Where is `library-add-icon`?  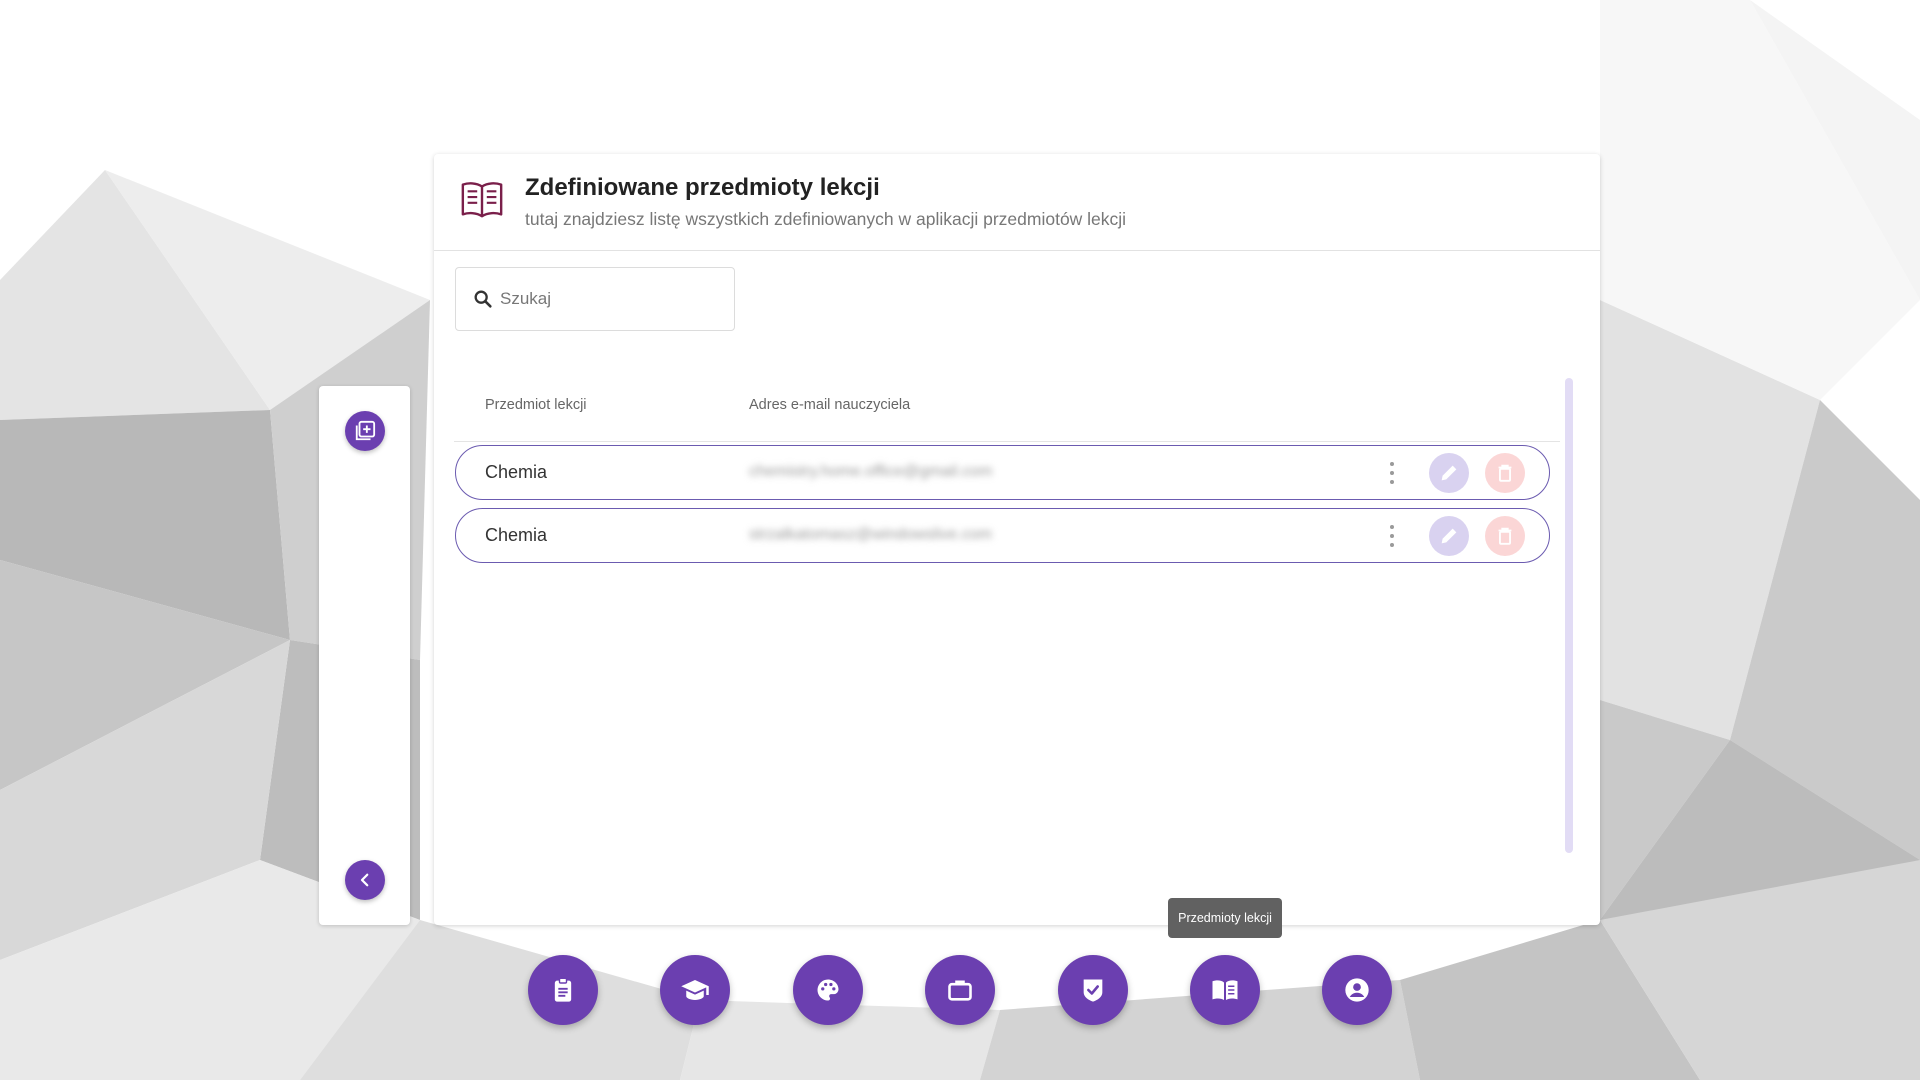 library-add-icon is located at coordinates (365, 430).